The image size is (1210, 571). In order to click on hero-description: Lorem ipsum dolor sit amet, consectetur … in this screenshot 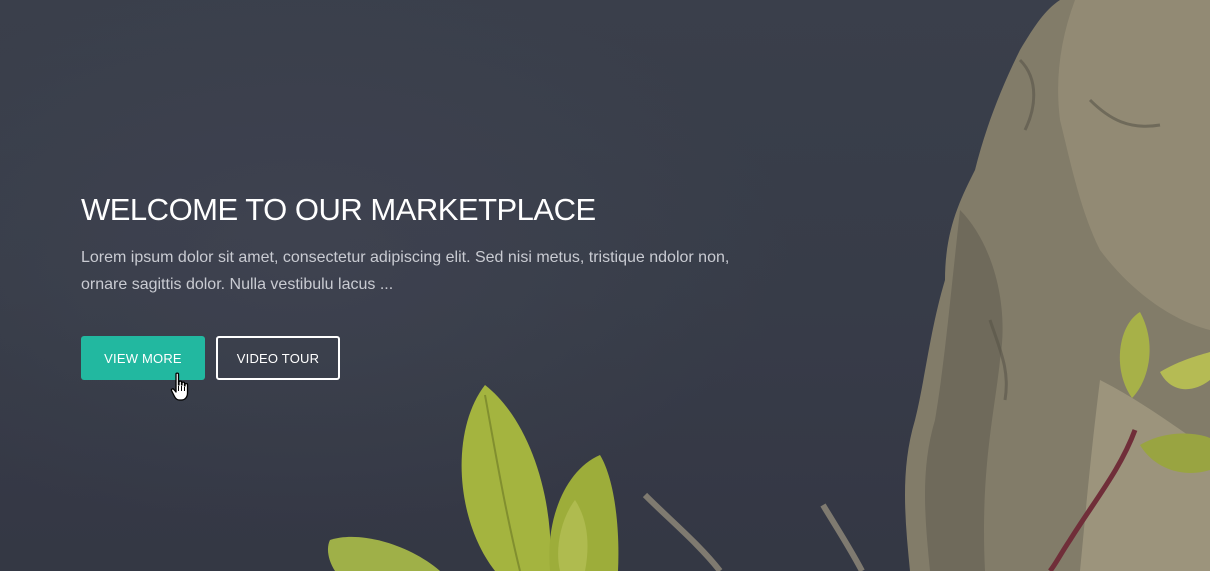, I will do `click(405, 271)`.